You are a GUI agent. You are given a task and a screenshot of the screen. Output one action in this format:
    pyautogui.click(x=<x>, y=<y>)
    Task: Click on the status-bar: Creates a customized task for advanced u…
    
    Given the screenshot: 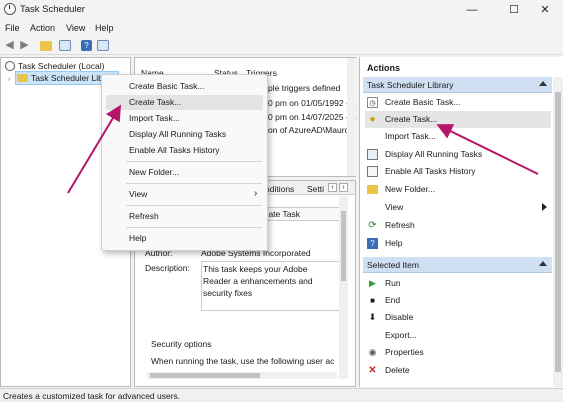 What is the action you would take?
    pyautogui.click(x=281, y=395)
    